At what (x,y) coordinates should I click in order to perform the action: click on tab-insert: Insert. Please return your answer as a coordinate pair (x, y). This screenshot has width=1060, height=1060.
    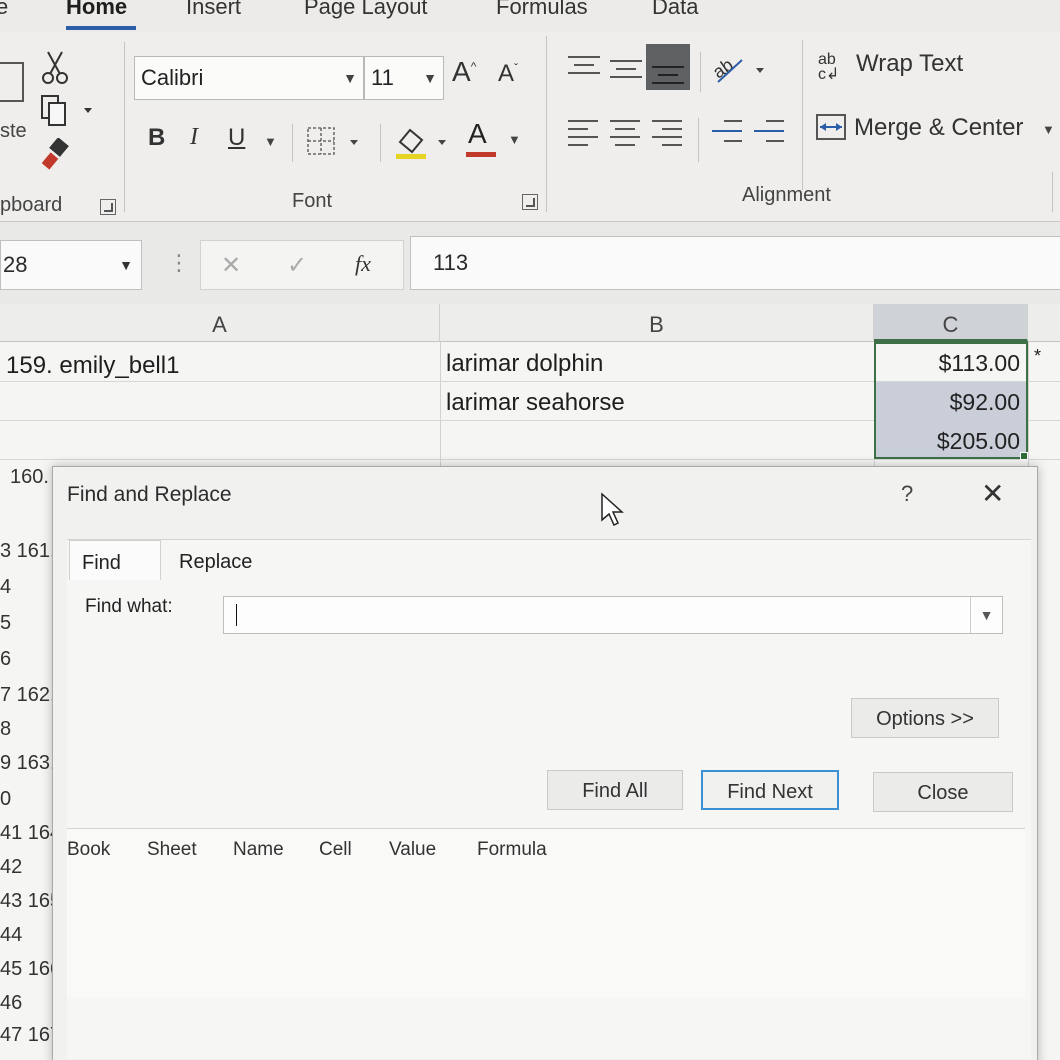
    Looking at the image, I should click on (213, 10).